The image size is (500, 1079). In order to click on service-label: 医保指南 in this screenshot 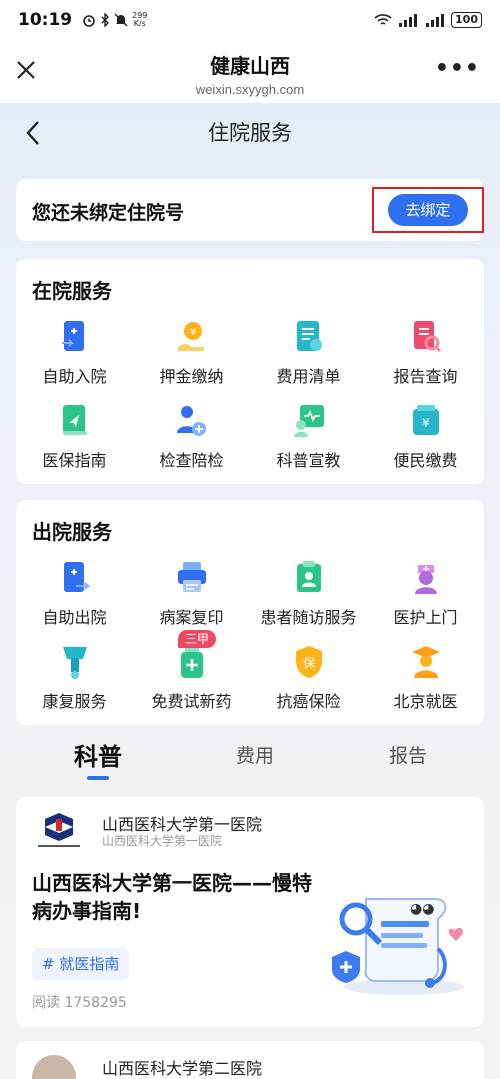, I will do `click(74, 460)`.